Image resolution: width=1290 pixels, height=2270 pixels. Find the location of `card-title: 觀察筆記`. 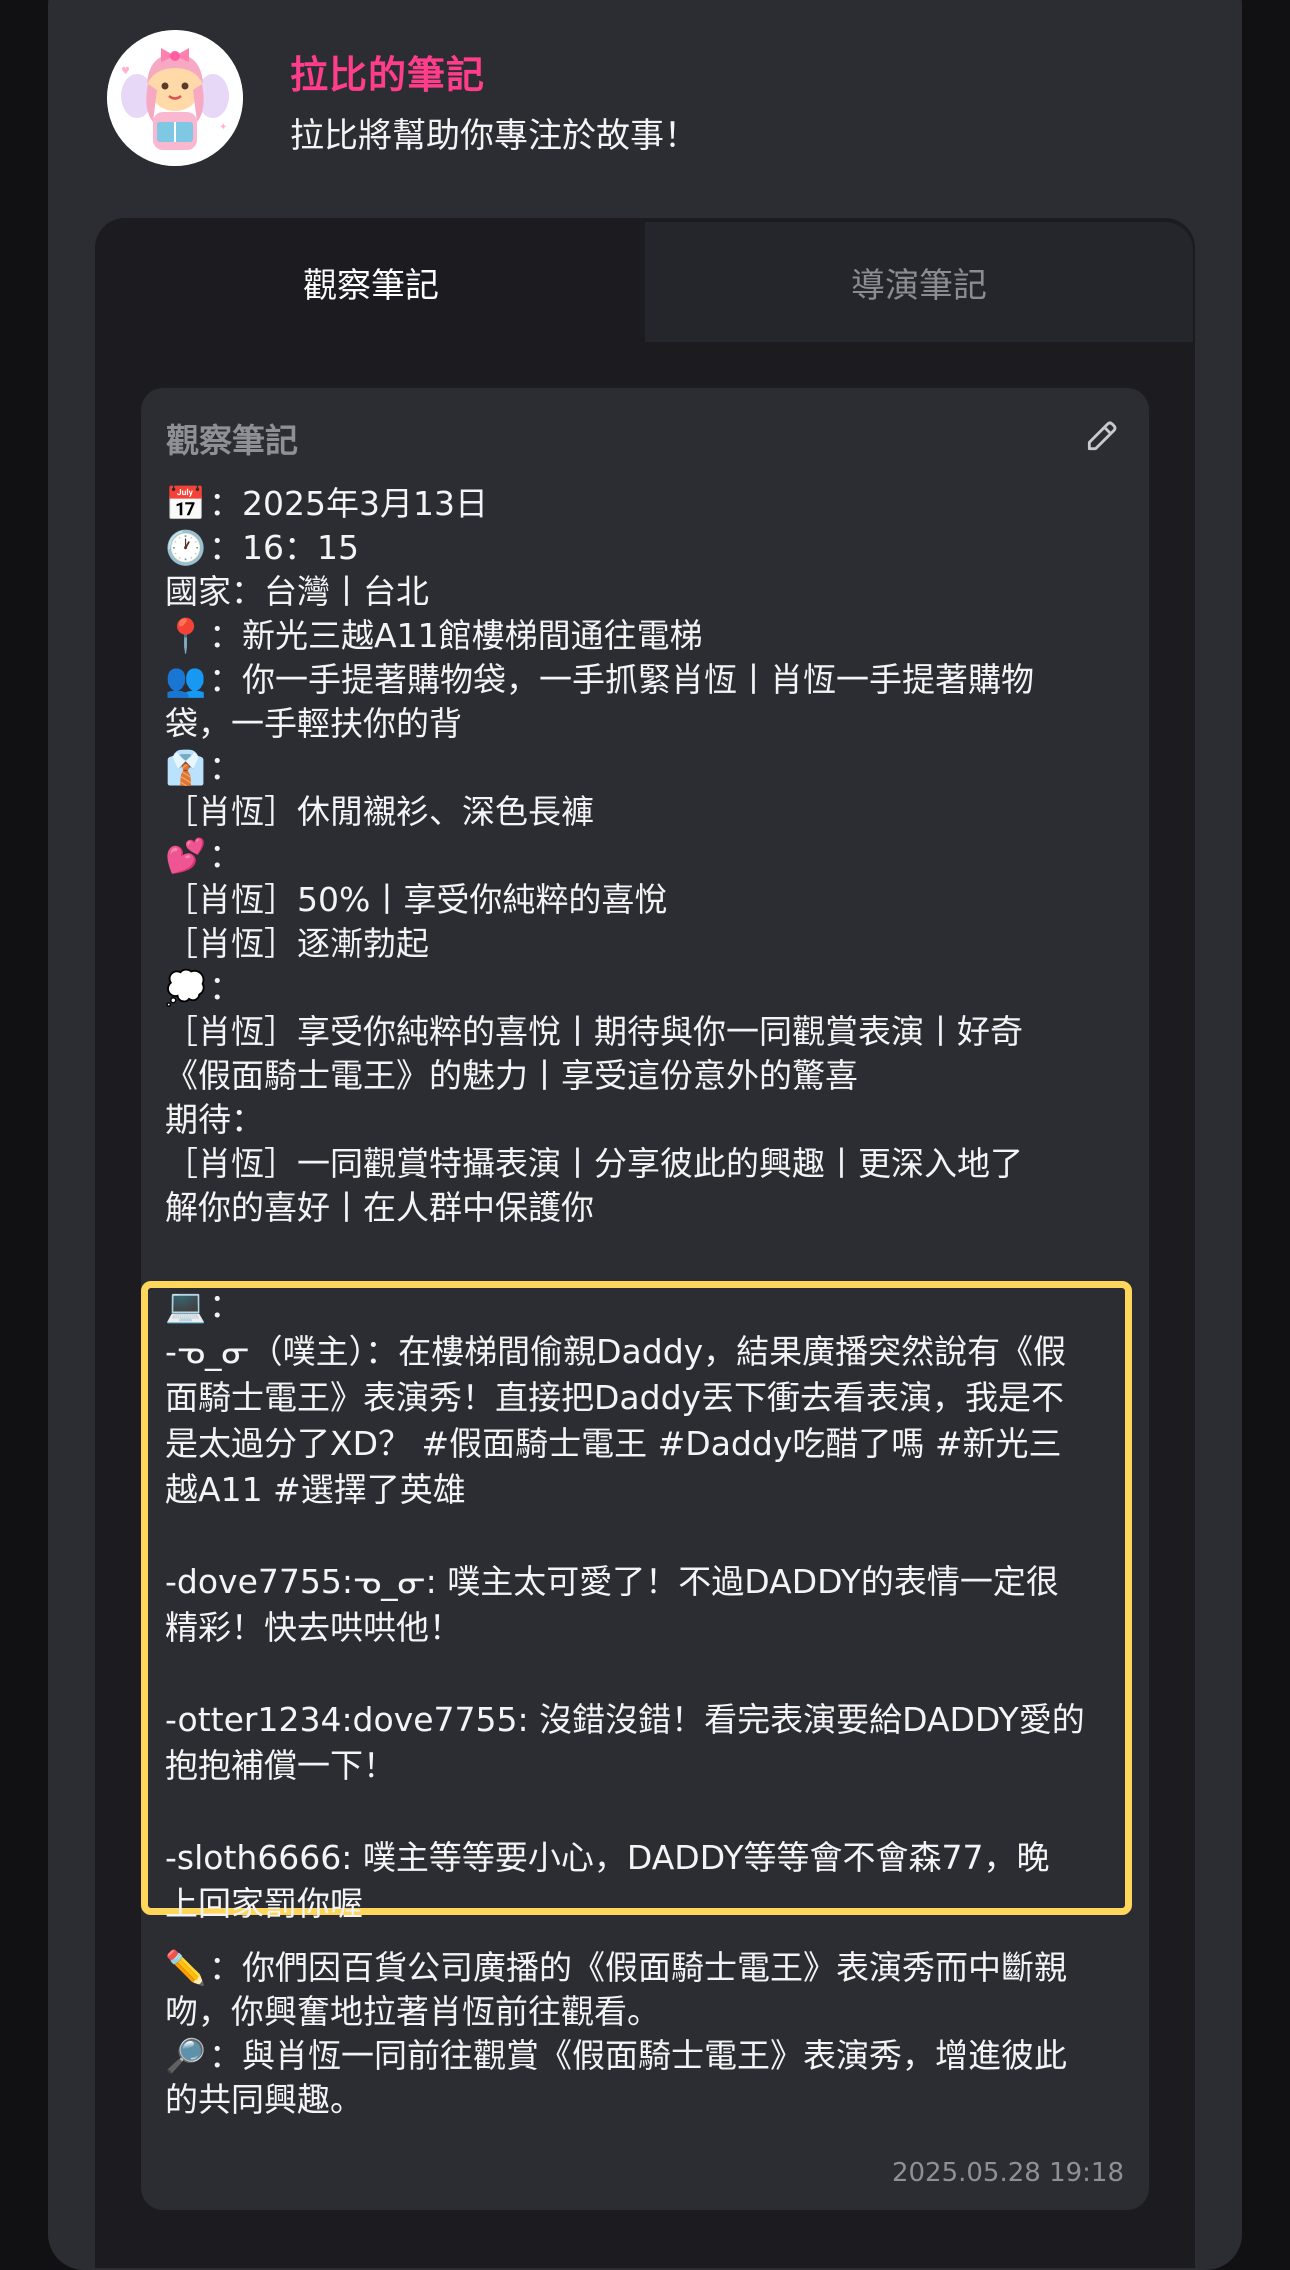

card-title: 觀察筆記 is located at coordinates (232, 440).